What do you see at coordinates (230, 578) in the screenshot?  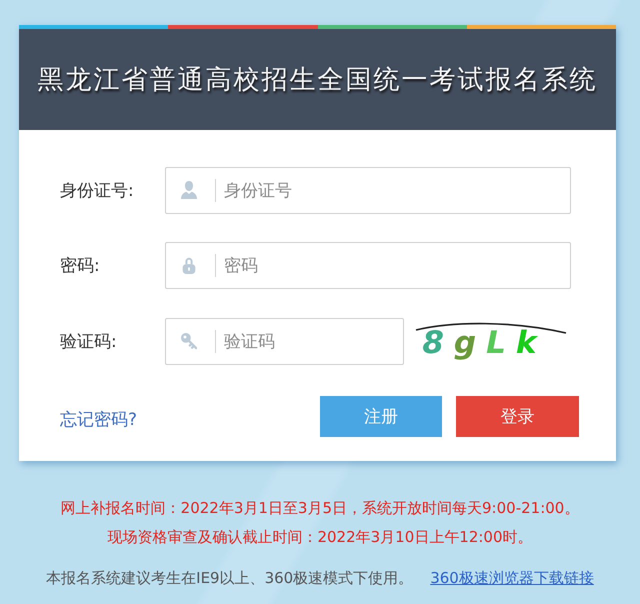 I see `browser-advice-text: 本报名系统建议考生在IE9以上、360极速模式下使用。` at bounding box center [230, 578].